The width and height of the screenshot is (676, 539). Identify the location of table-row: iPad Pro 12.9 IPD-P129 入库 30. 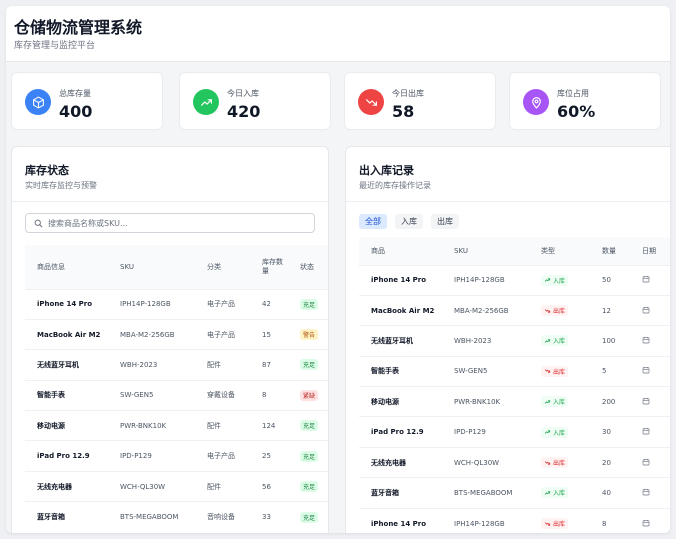
(514, 432).